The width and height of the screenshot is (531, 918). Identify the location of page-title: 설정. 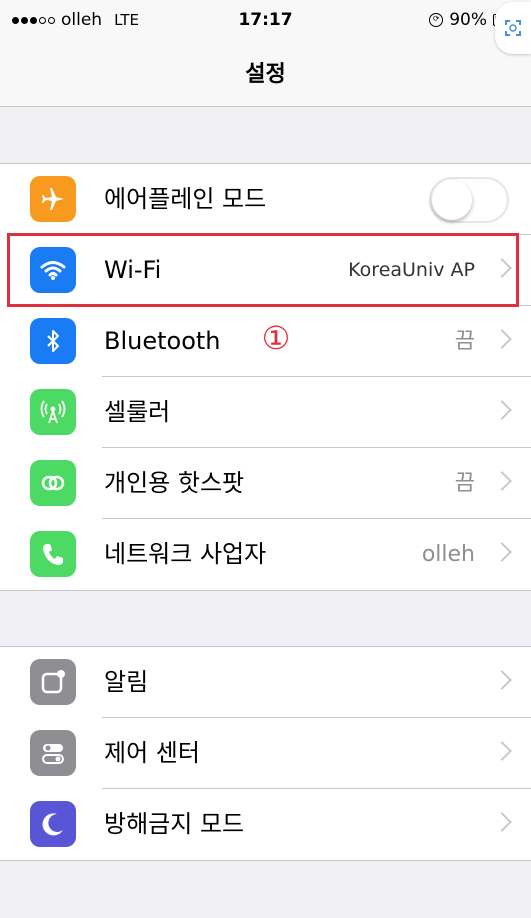
(265, 74).